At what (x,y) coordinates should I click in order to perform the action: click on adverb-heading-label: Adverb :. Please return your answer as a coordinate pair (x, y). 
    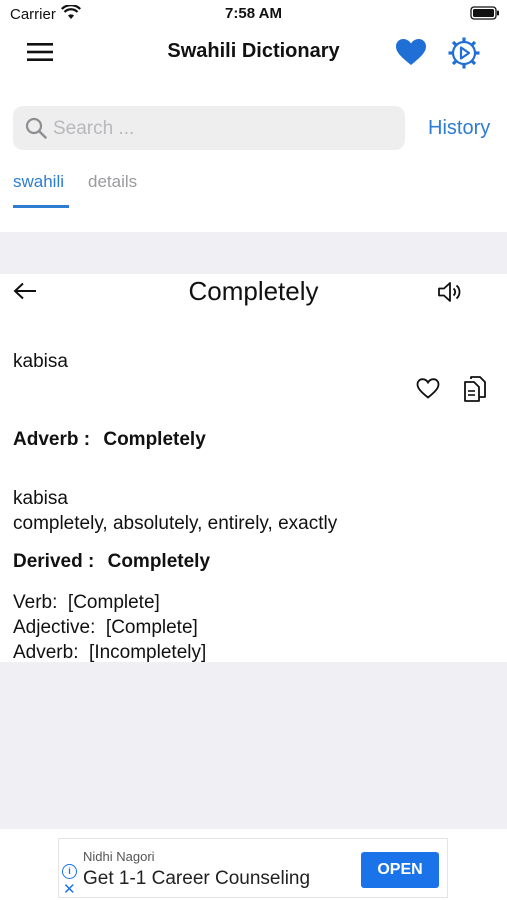
    Looking at the image, I should click on (52, 439).